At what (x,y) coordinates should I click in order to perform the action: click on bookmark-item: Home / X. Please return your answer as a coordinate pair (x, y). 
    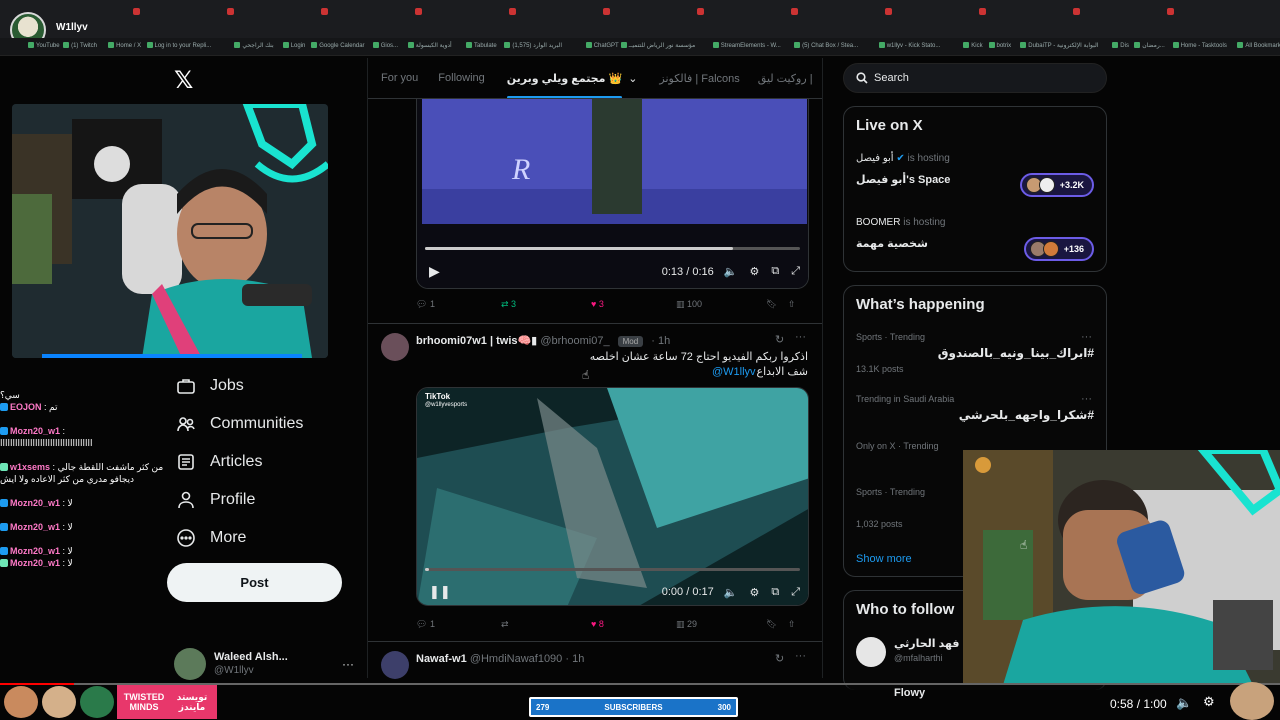
    Looking at the image, I should click on (124, 45).